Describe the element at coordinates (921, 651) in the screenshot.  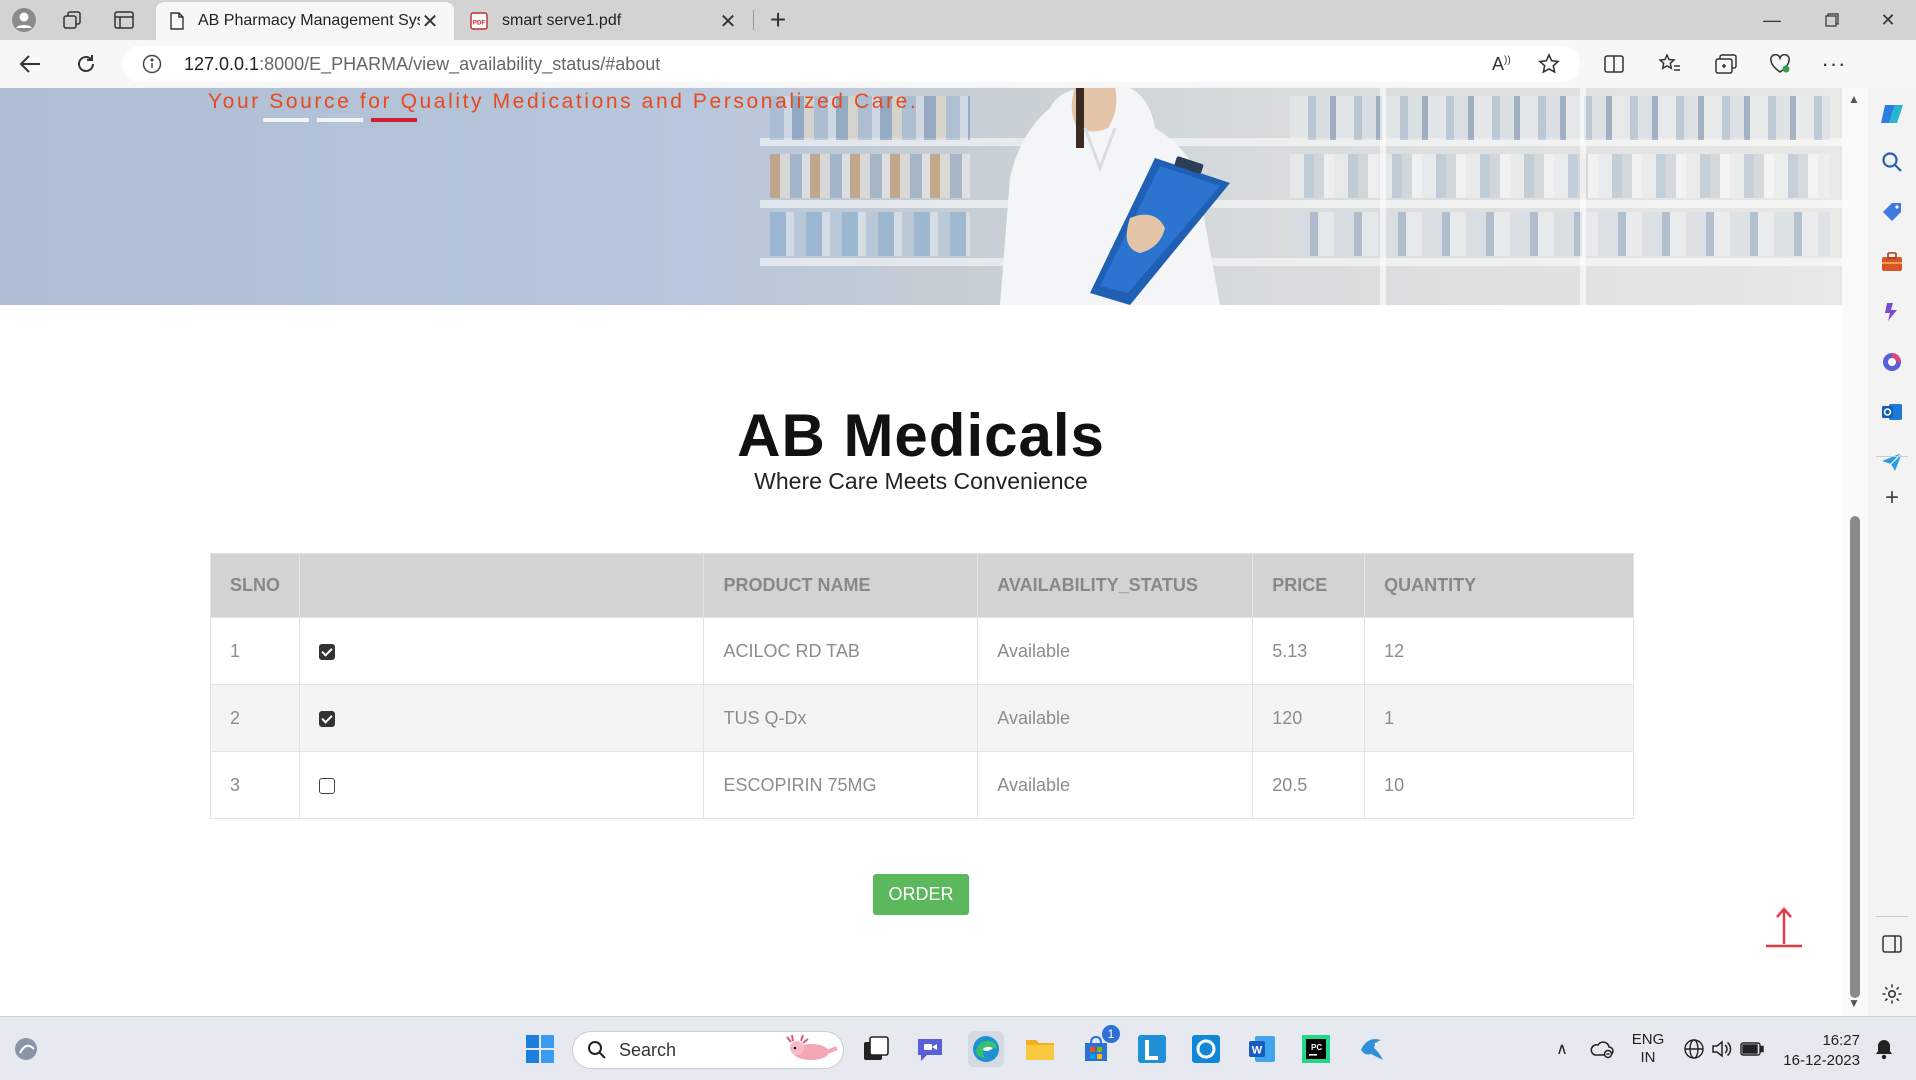
I see `table-row: 1 ACILOC RD TAB Available 5.13 12` at that location.